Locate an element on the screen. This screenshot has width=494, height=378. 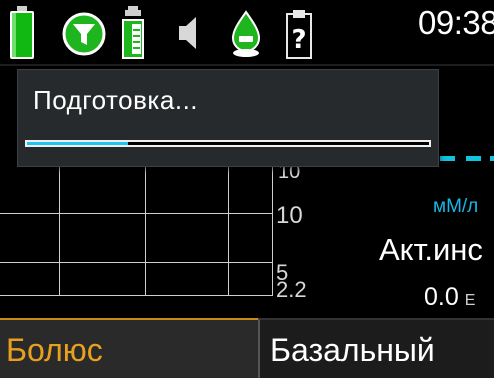
tab-bolus-label: Болюс is located at coordinates (54, 350).